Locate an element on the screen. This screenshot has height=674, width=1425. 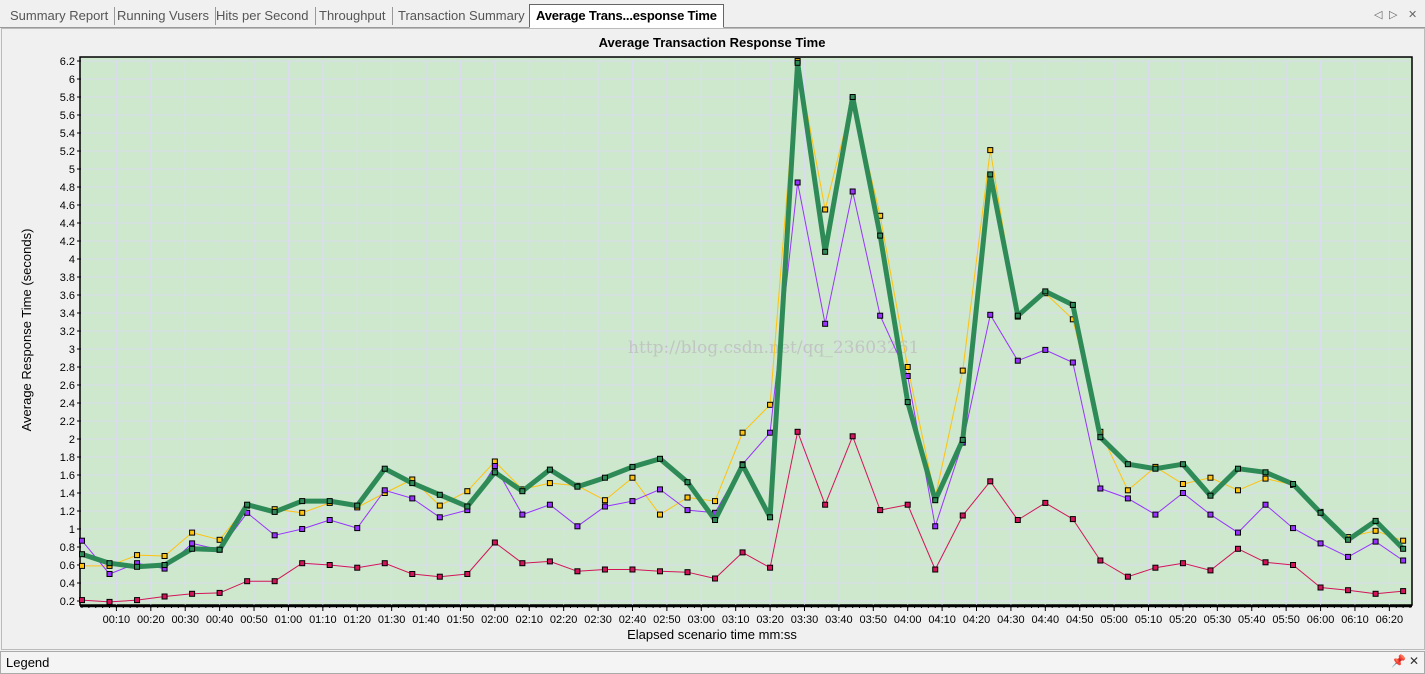
x-tick-label: 04:30 is located at coordinates (1011, 620).